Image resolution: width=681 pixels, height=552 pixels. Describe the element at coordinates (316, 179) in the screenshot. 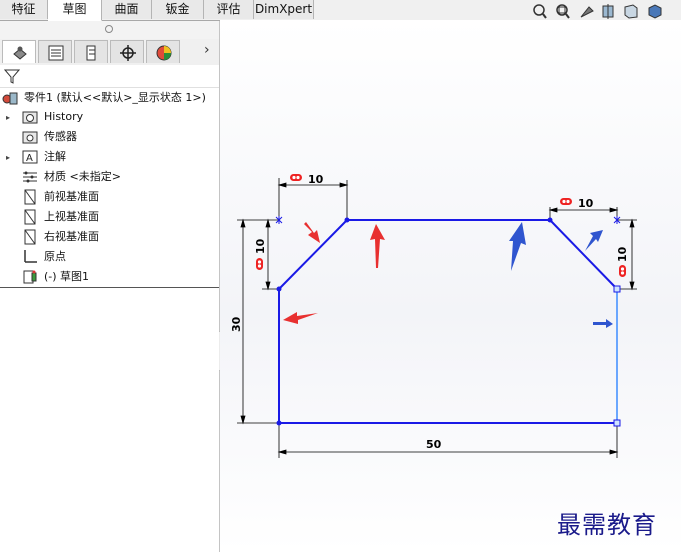

I see `dim-top-left: 10` at that location.